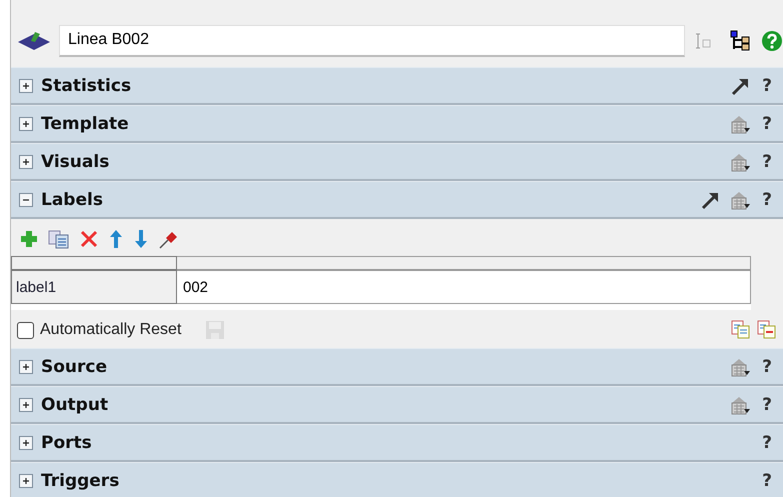  Describe the element at coordinates (89, 239) in the screenshot. I see `close-icon` at that location.